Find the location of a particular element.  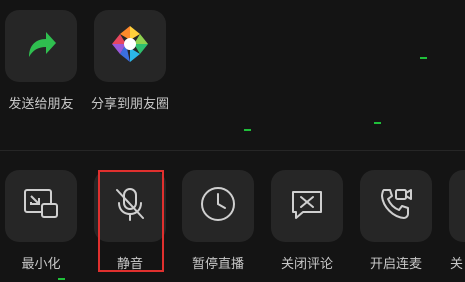

share-to-moments-button is located at coordinates (130, 46).